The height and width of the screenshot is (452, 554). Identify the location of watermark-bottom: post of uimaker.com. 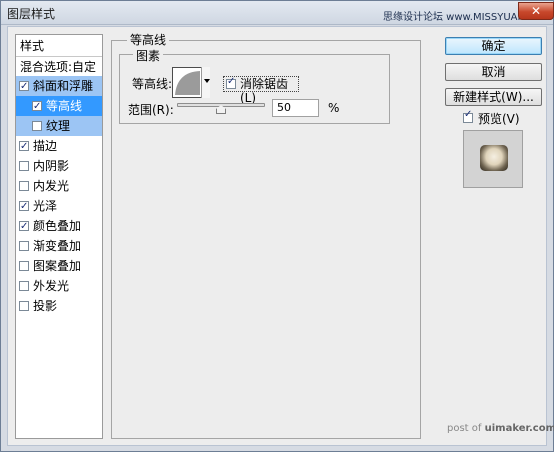
(500, 428).